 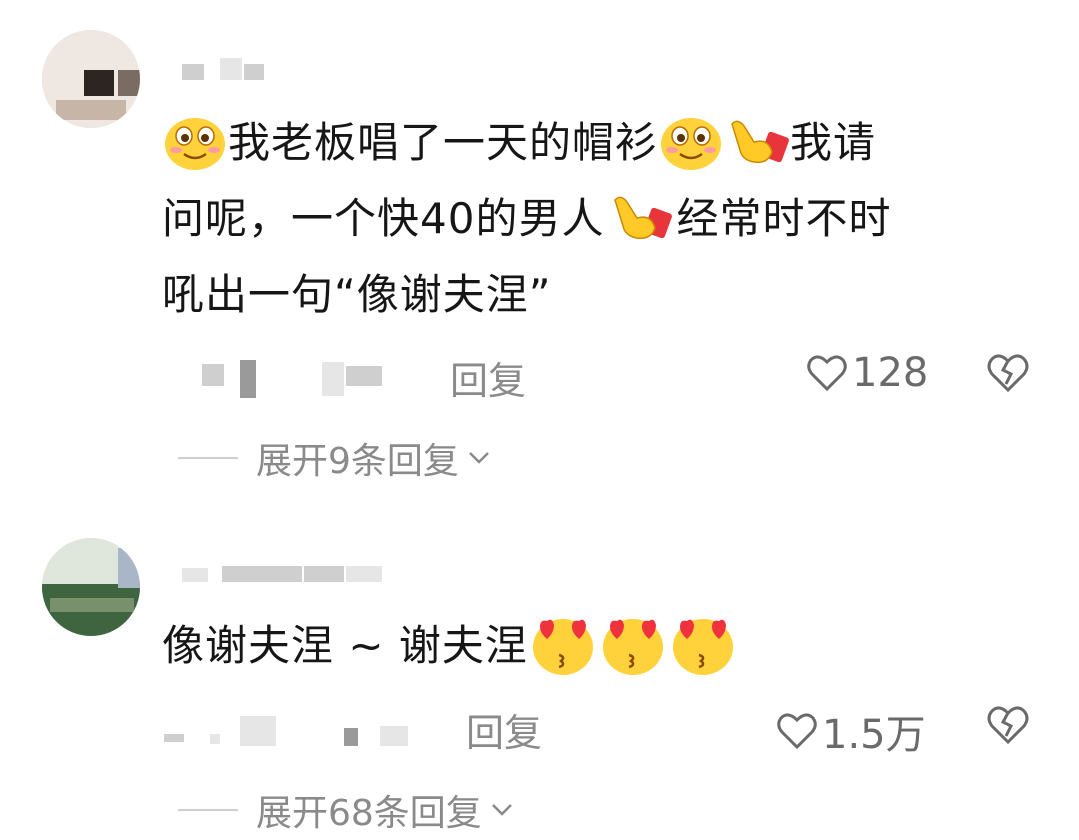 I want to click on like-count: 128, so click(x=890, y=373).